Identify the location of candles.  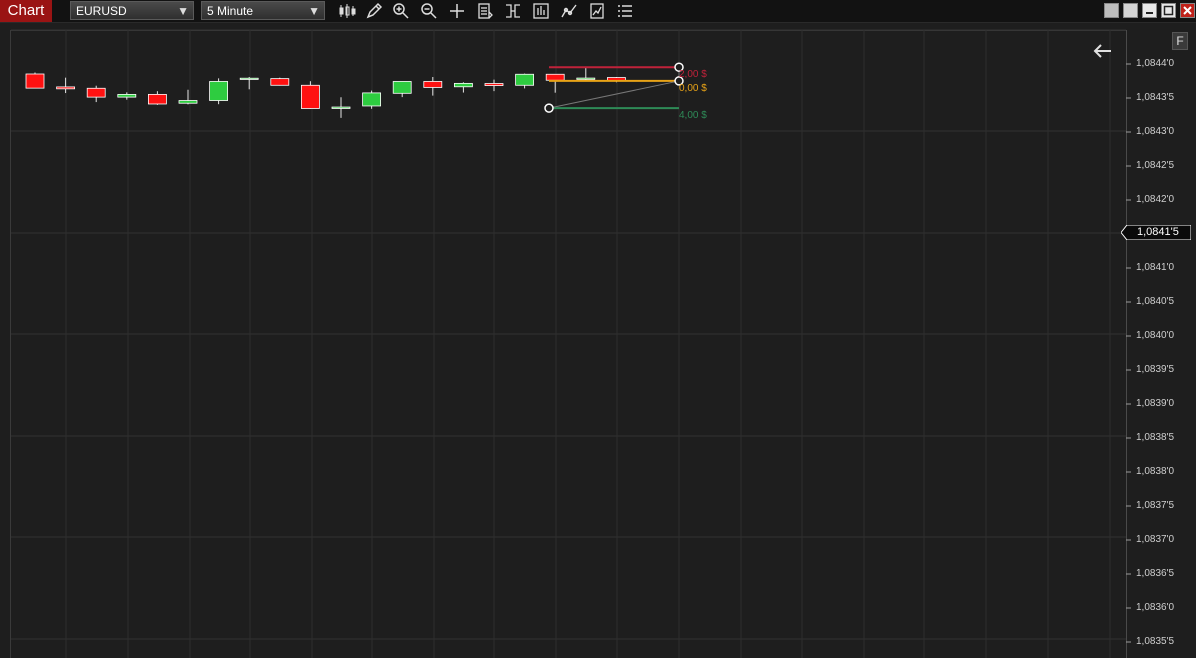
(325, 92).